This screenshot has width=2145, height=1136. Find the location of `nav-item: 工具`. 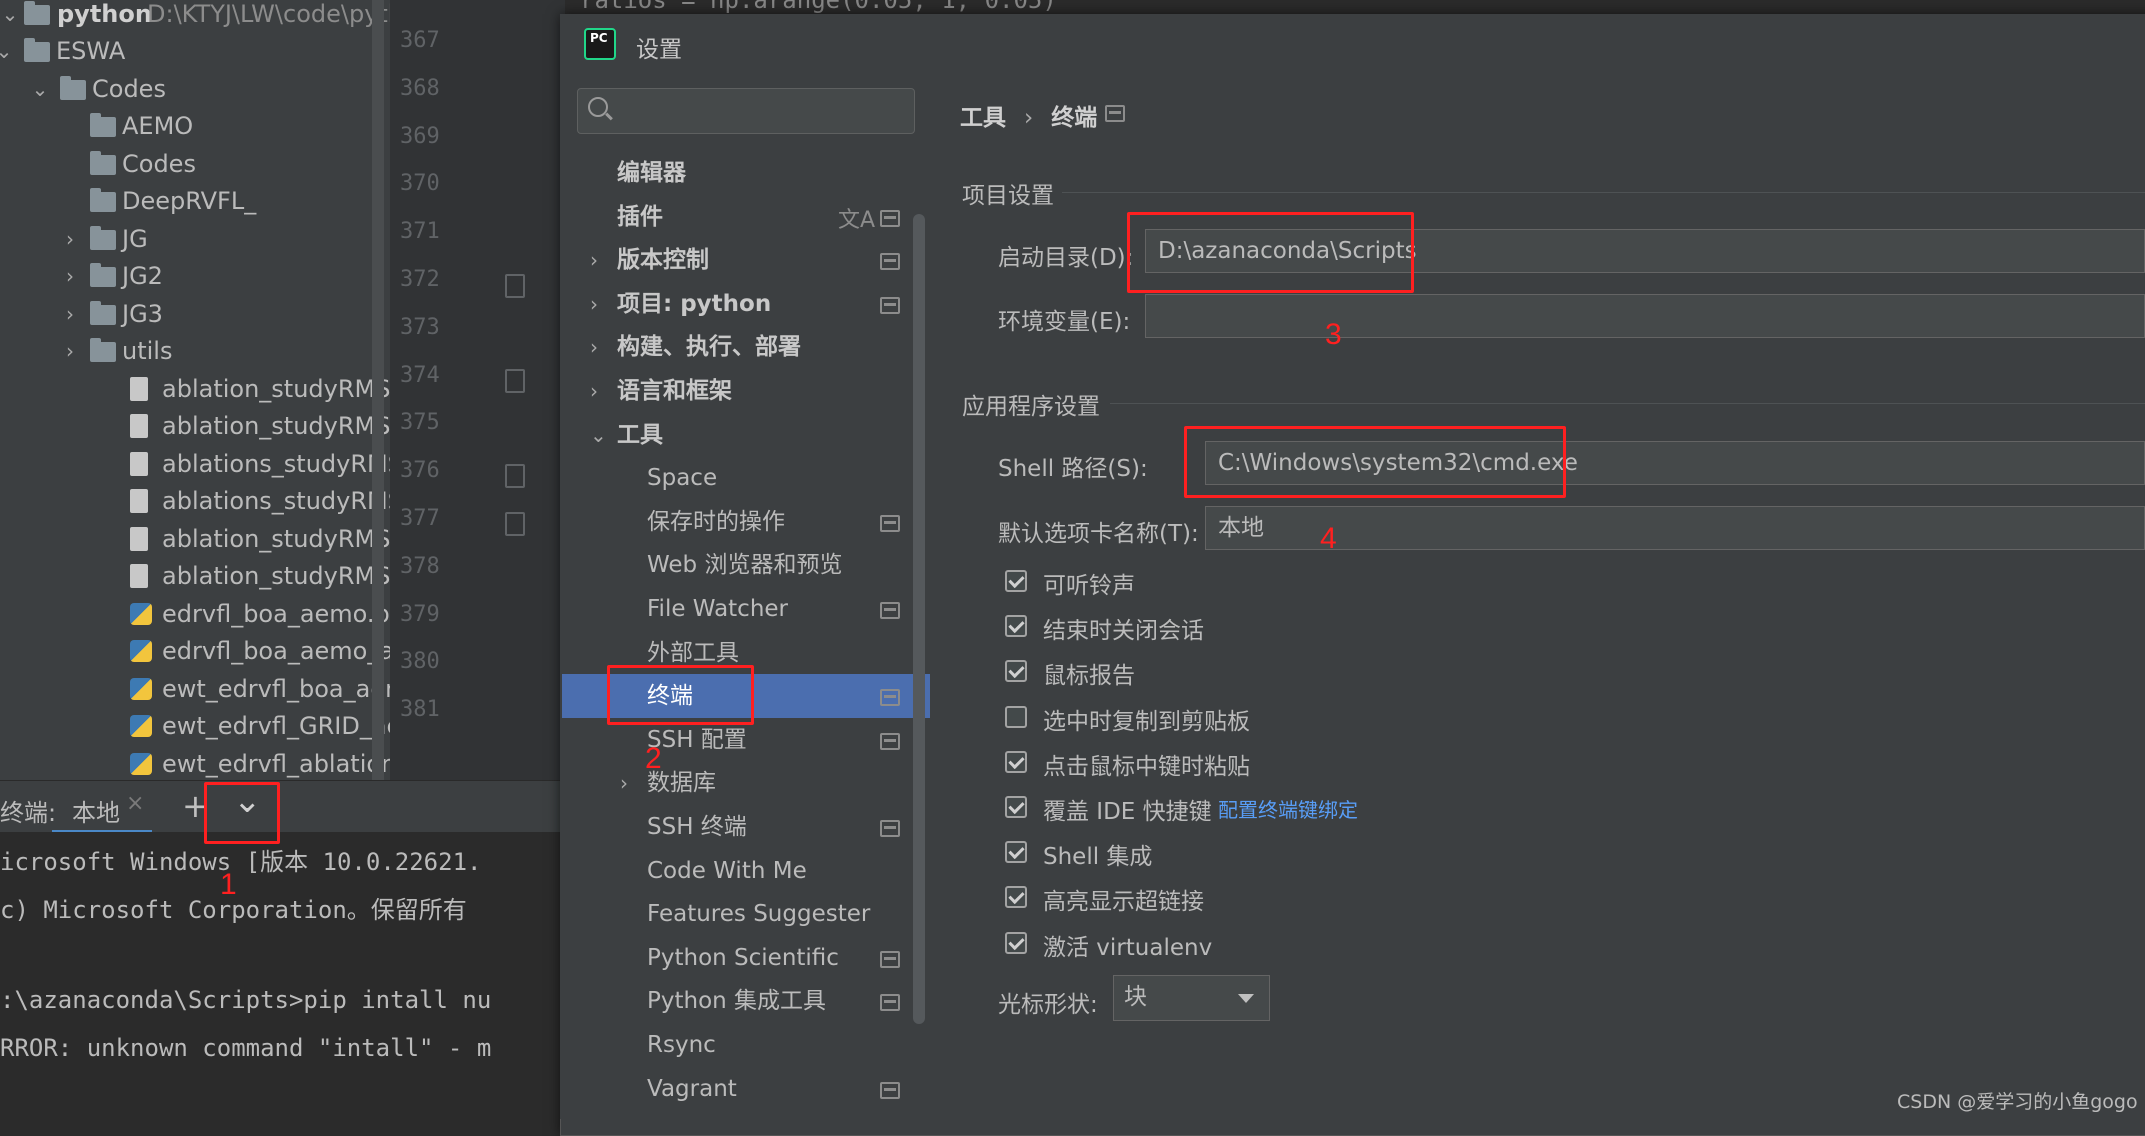

nav-item: 工具 is located at coordinates (640, 435).